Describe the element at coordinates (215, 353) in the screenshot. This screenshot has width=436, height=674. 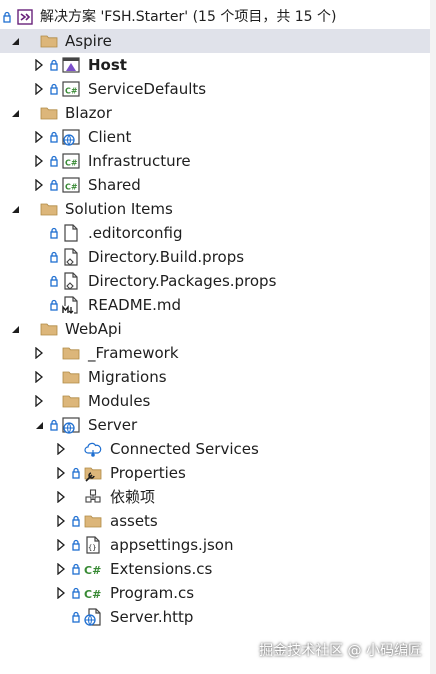
I see `folder-row-framework: _Framework` at that location.